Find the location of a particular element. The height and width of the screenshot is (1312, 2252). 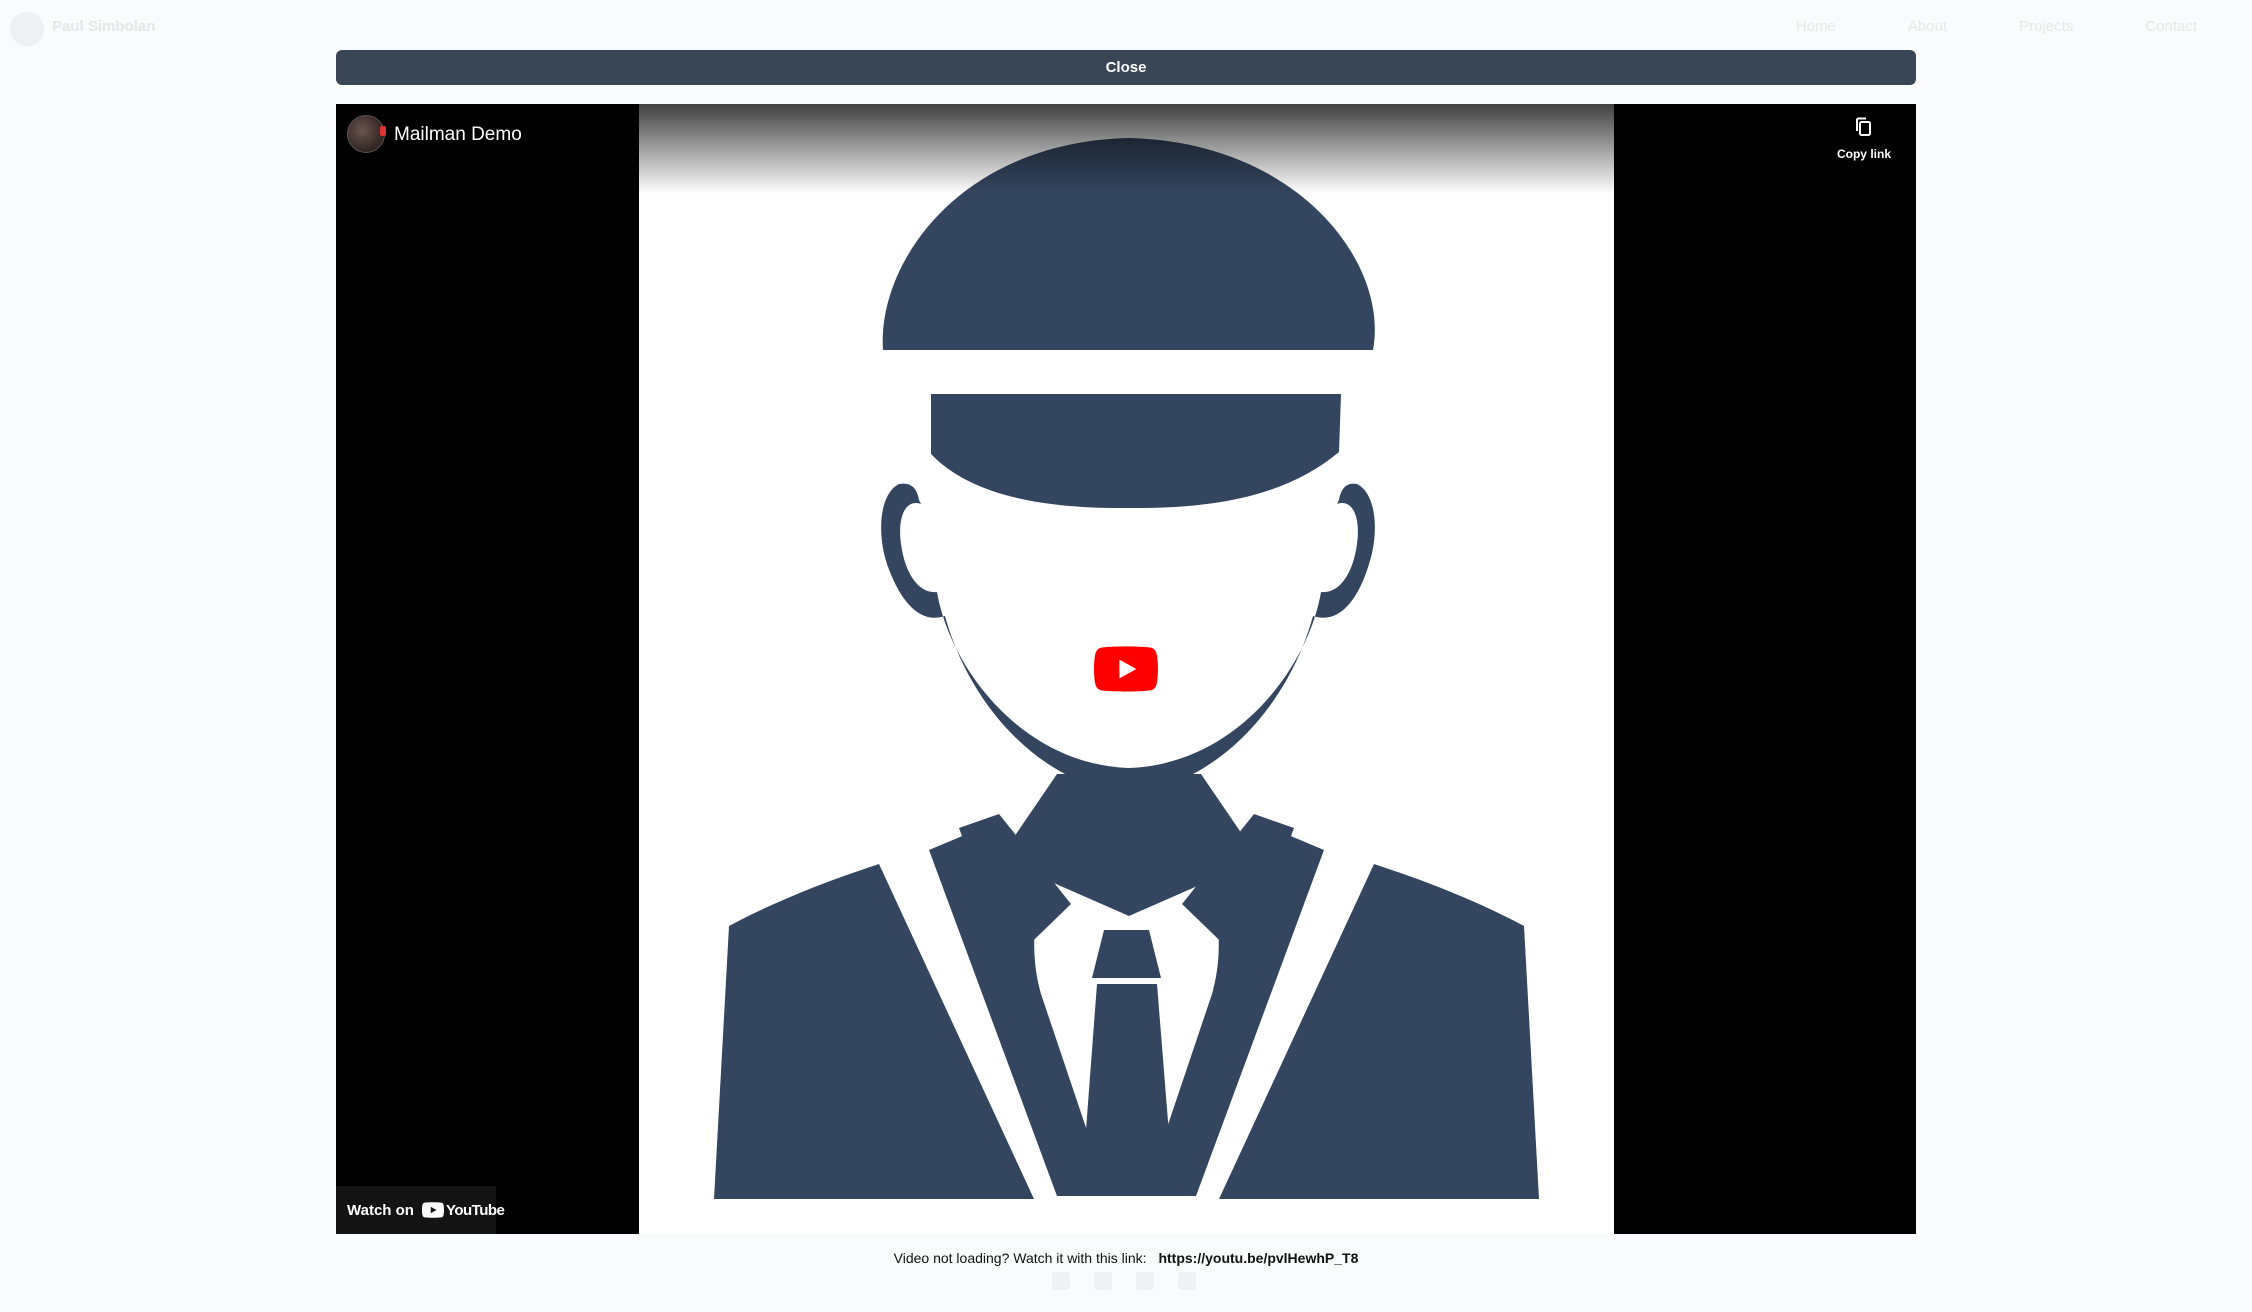

github-icon is located at coordinates (1061, 1281).